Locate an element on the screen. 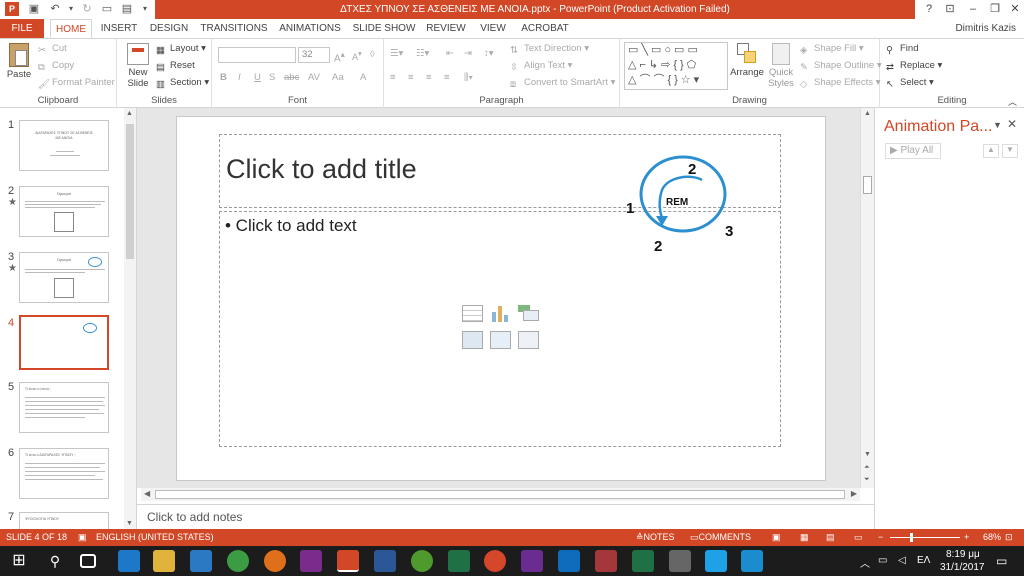 This screenshot has width=1024, height=576. justify-button: ≡ is located at coordinates (447, 77).